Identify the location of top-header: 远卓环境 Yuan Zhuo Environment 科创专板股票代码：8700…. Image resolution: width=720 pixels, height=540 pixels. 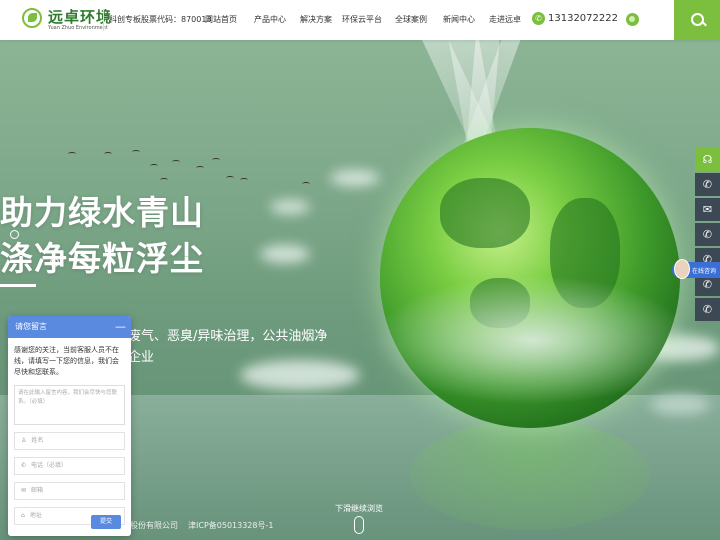
(360, 20).